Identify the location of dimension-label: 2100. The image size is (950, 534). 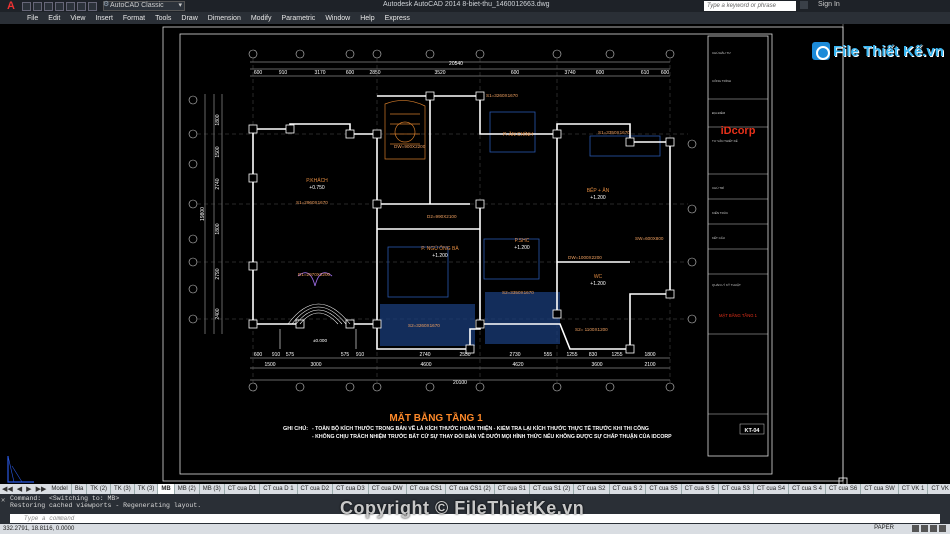
(649, 365).